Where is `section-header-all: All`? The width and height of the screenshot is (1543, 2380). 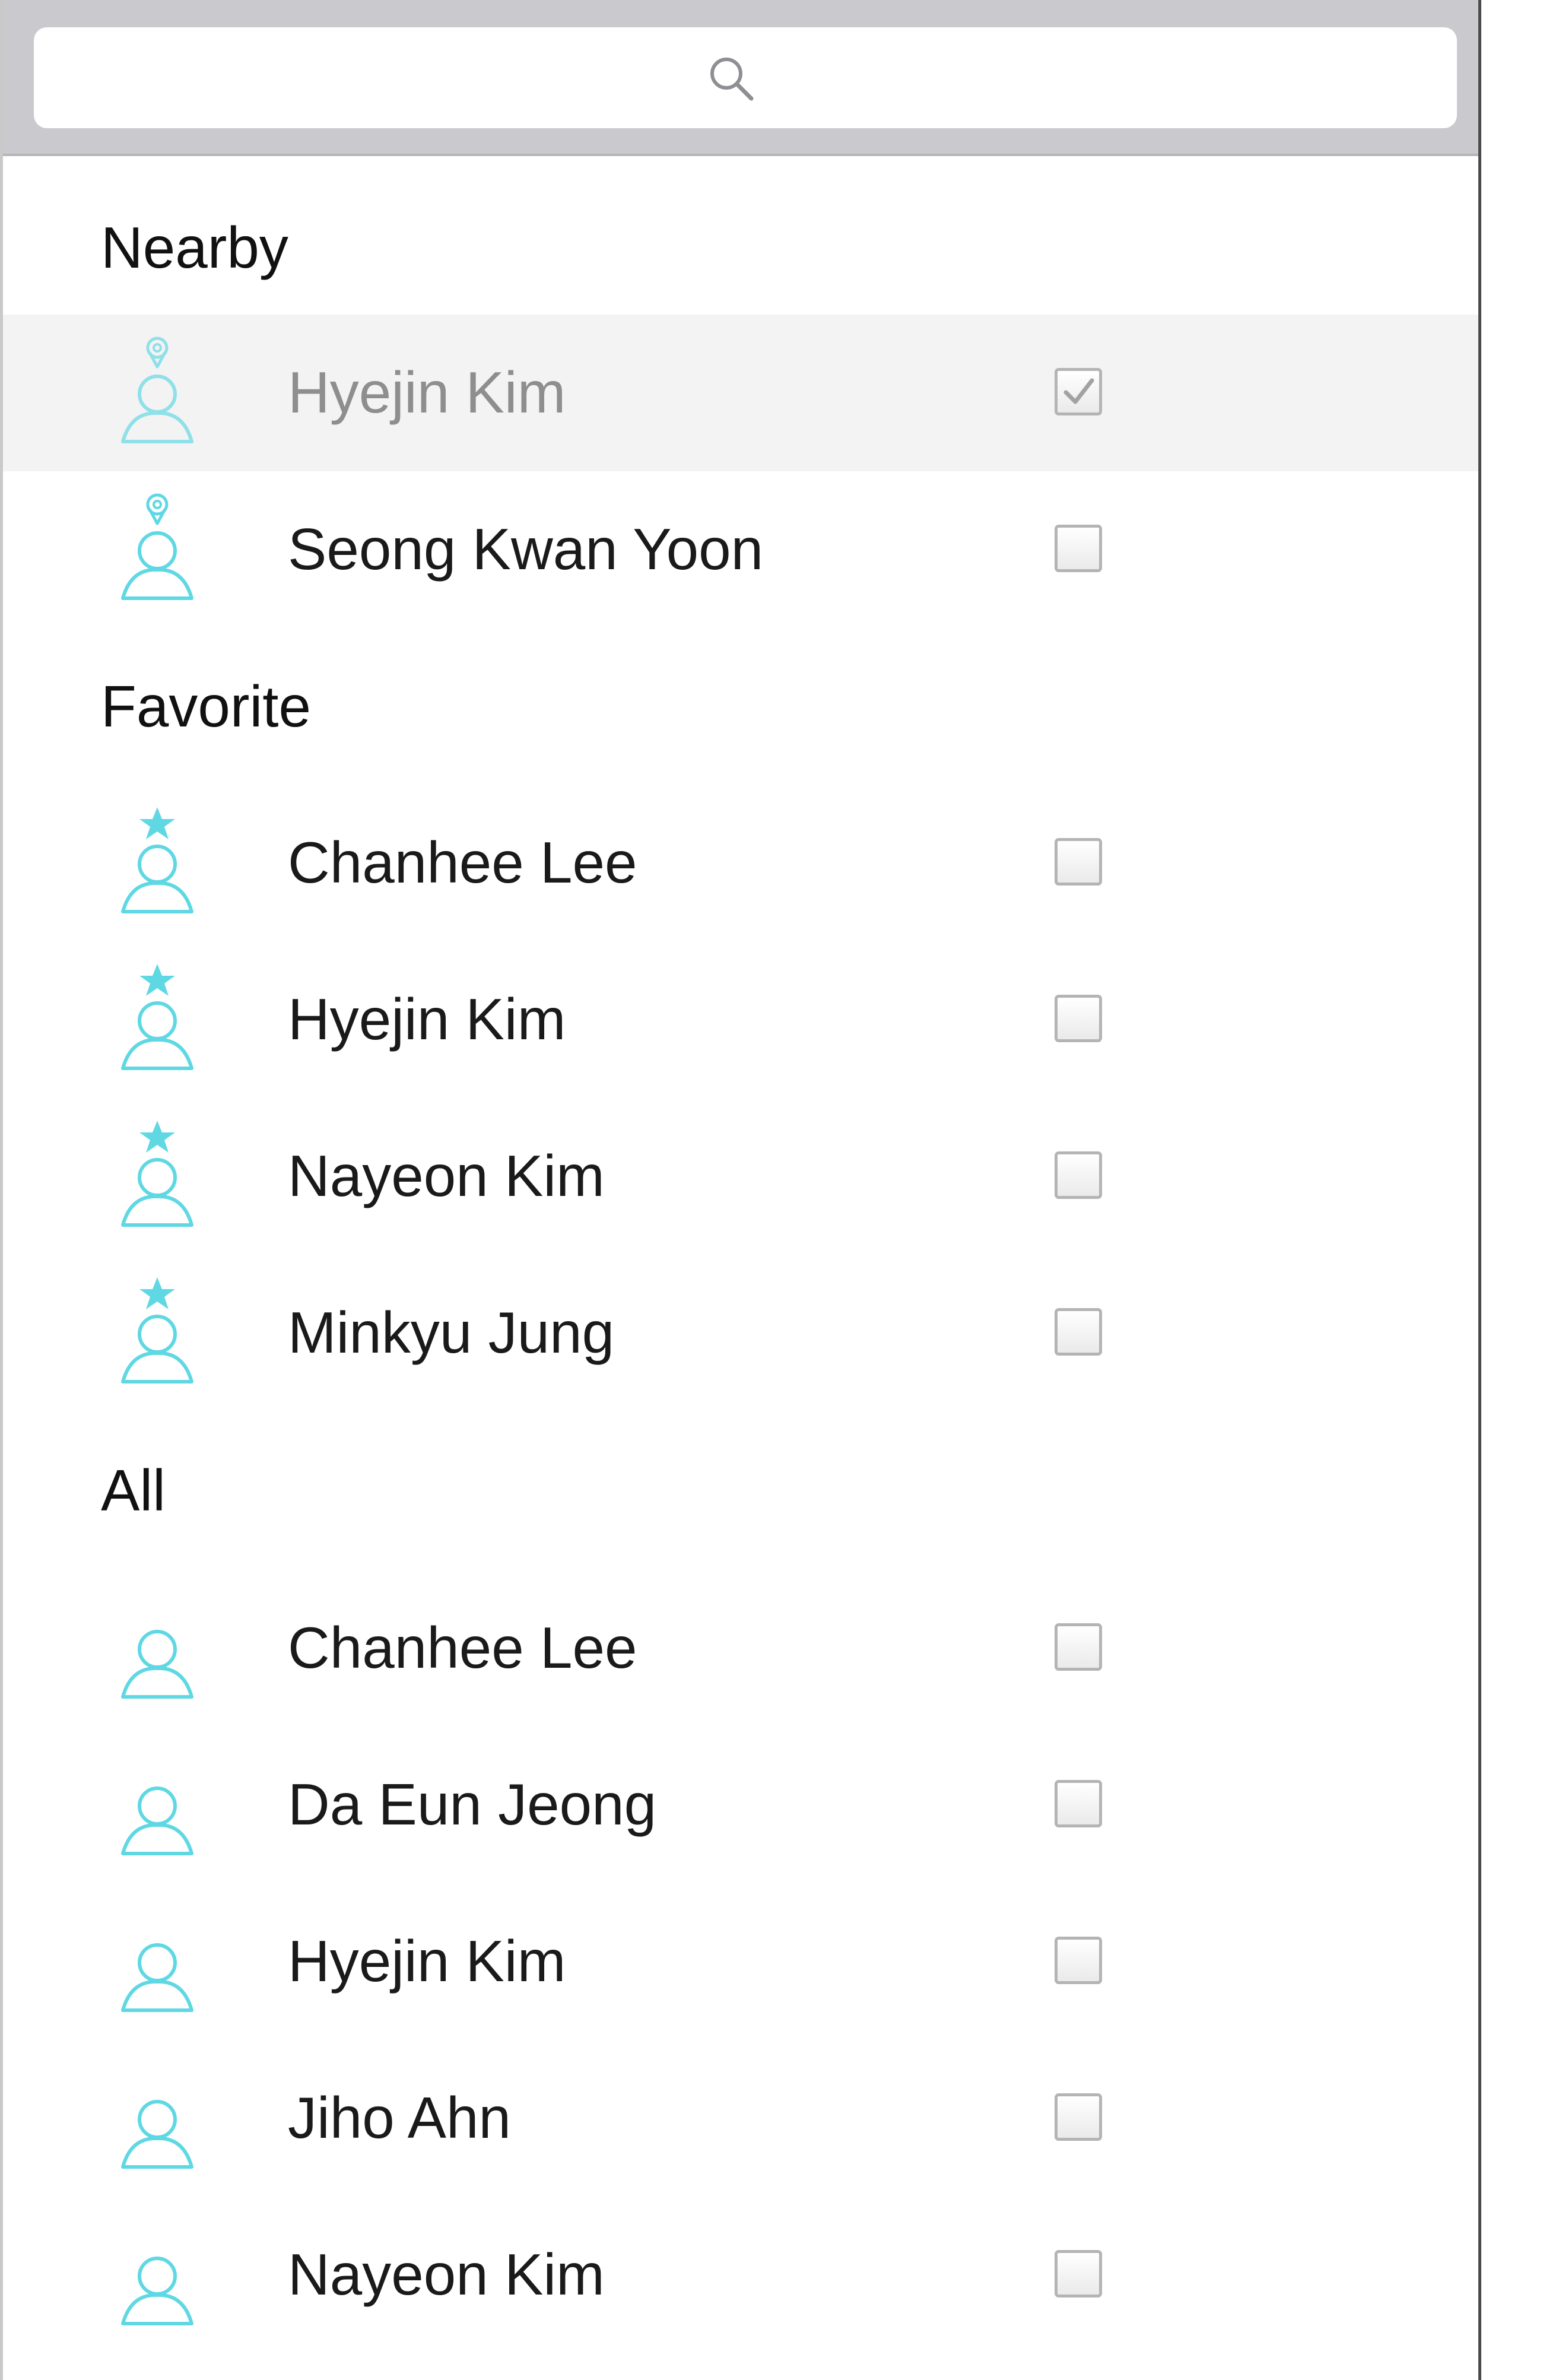 section-header-all: All is located at coordinates (133, 1490).